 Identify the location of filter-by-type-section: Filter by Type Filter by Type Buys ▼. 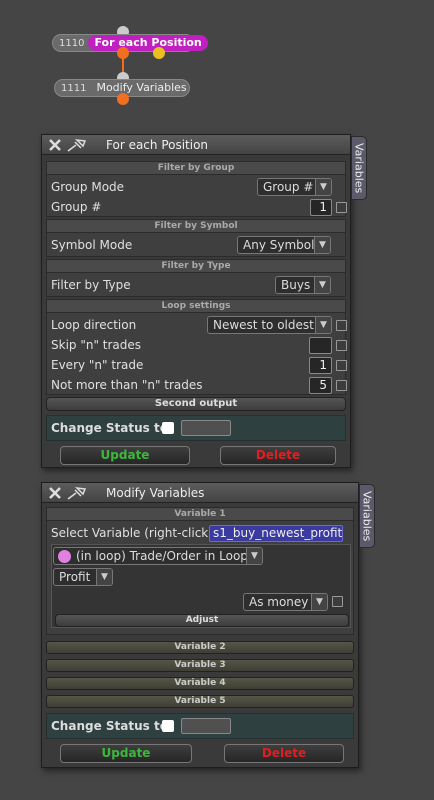
(196, 278).